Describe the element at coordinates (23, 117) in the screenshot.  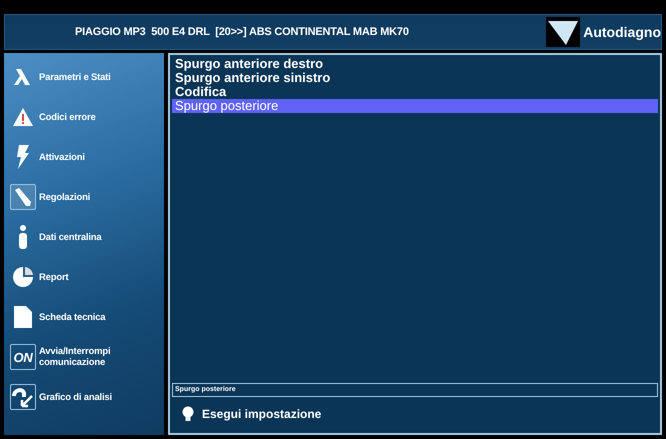
I see `warning-icon` at that location.